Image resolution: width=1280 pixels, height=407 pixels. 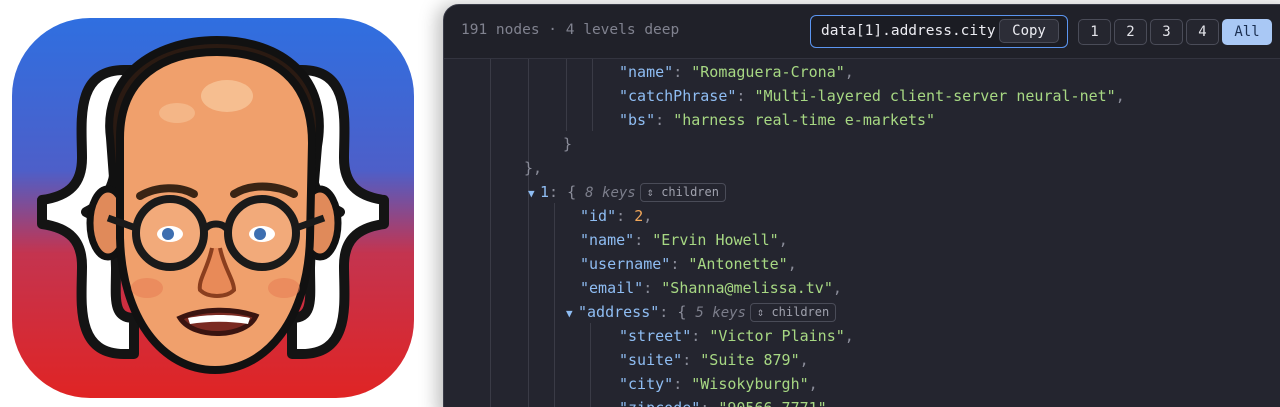 What do you see at coordinates (738, 264) in the screenshot?
I see `json-string: "Antonette"` at bounding box center [738, 264].